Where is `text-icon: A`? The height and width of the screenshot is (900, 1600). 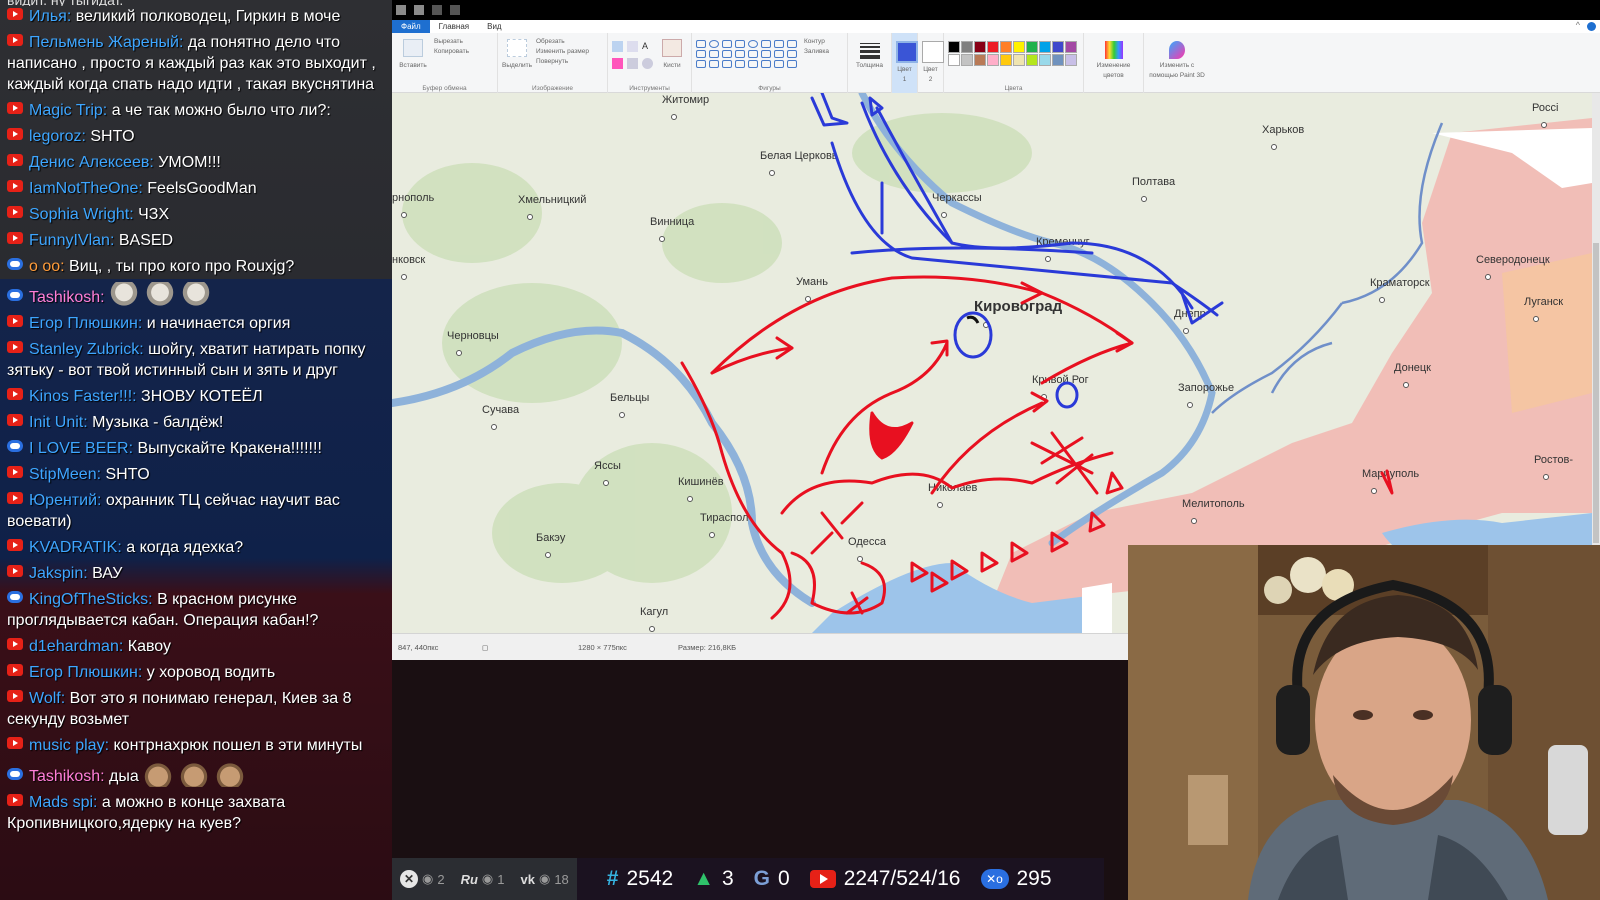
text-icon: A is located at coordinates (648, 48).